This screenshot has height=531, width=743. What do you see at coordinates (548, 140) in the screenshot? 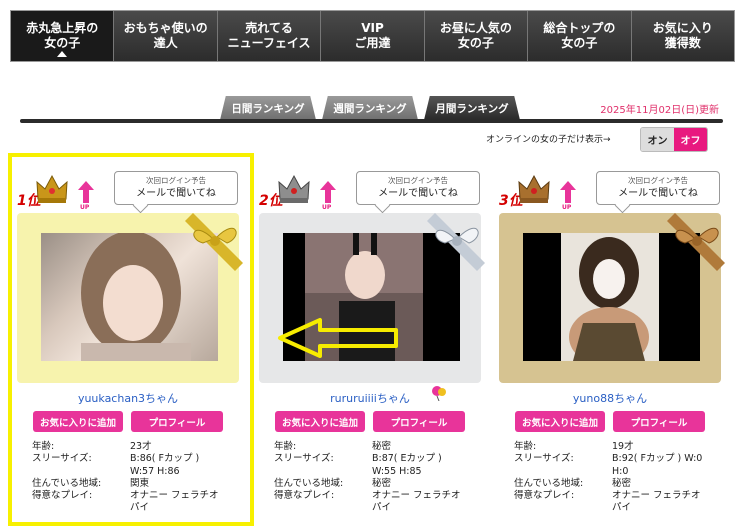
I see `online-filter-label: オンラインの女の子だけ表示→` at bounding box center [548, 140].